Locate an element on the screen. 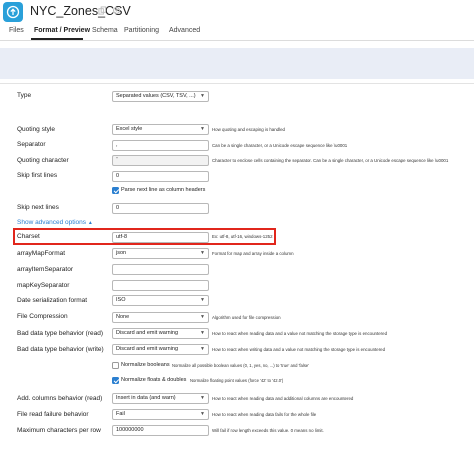 The image size is (474, 450). map-key-separator-input is located at coordinates (160, 285).